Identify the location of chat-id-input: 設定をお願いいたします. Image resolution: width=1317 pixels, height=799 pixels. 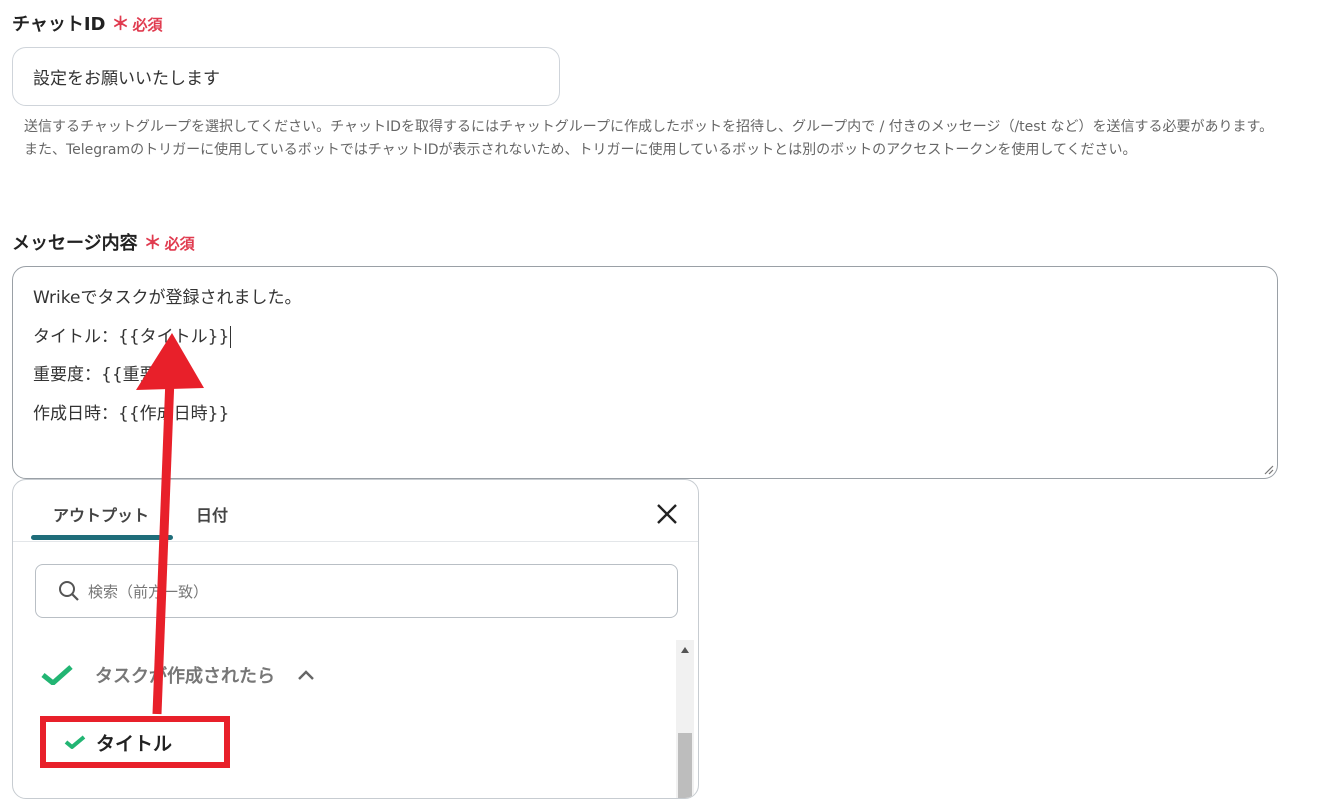
(286, 76).